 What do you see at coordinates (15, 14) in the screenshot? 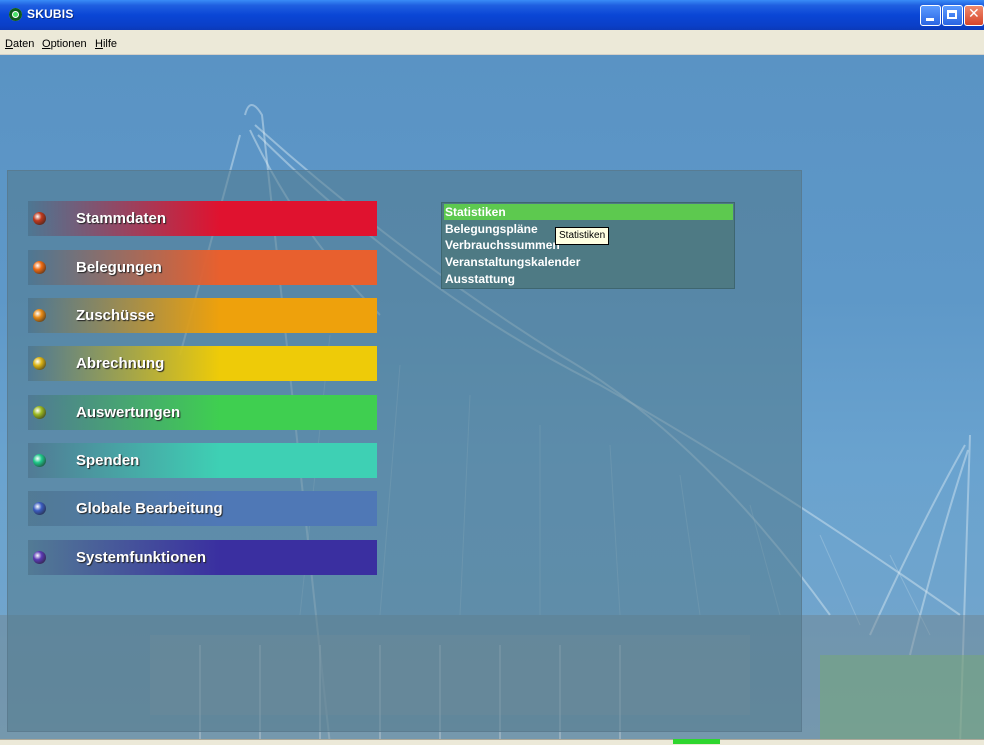
I see `app-icon` at bounding box center [15, 14].